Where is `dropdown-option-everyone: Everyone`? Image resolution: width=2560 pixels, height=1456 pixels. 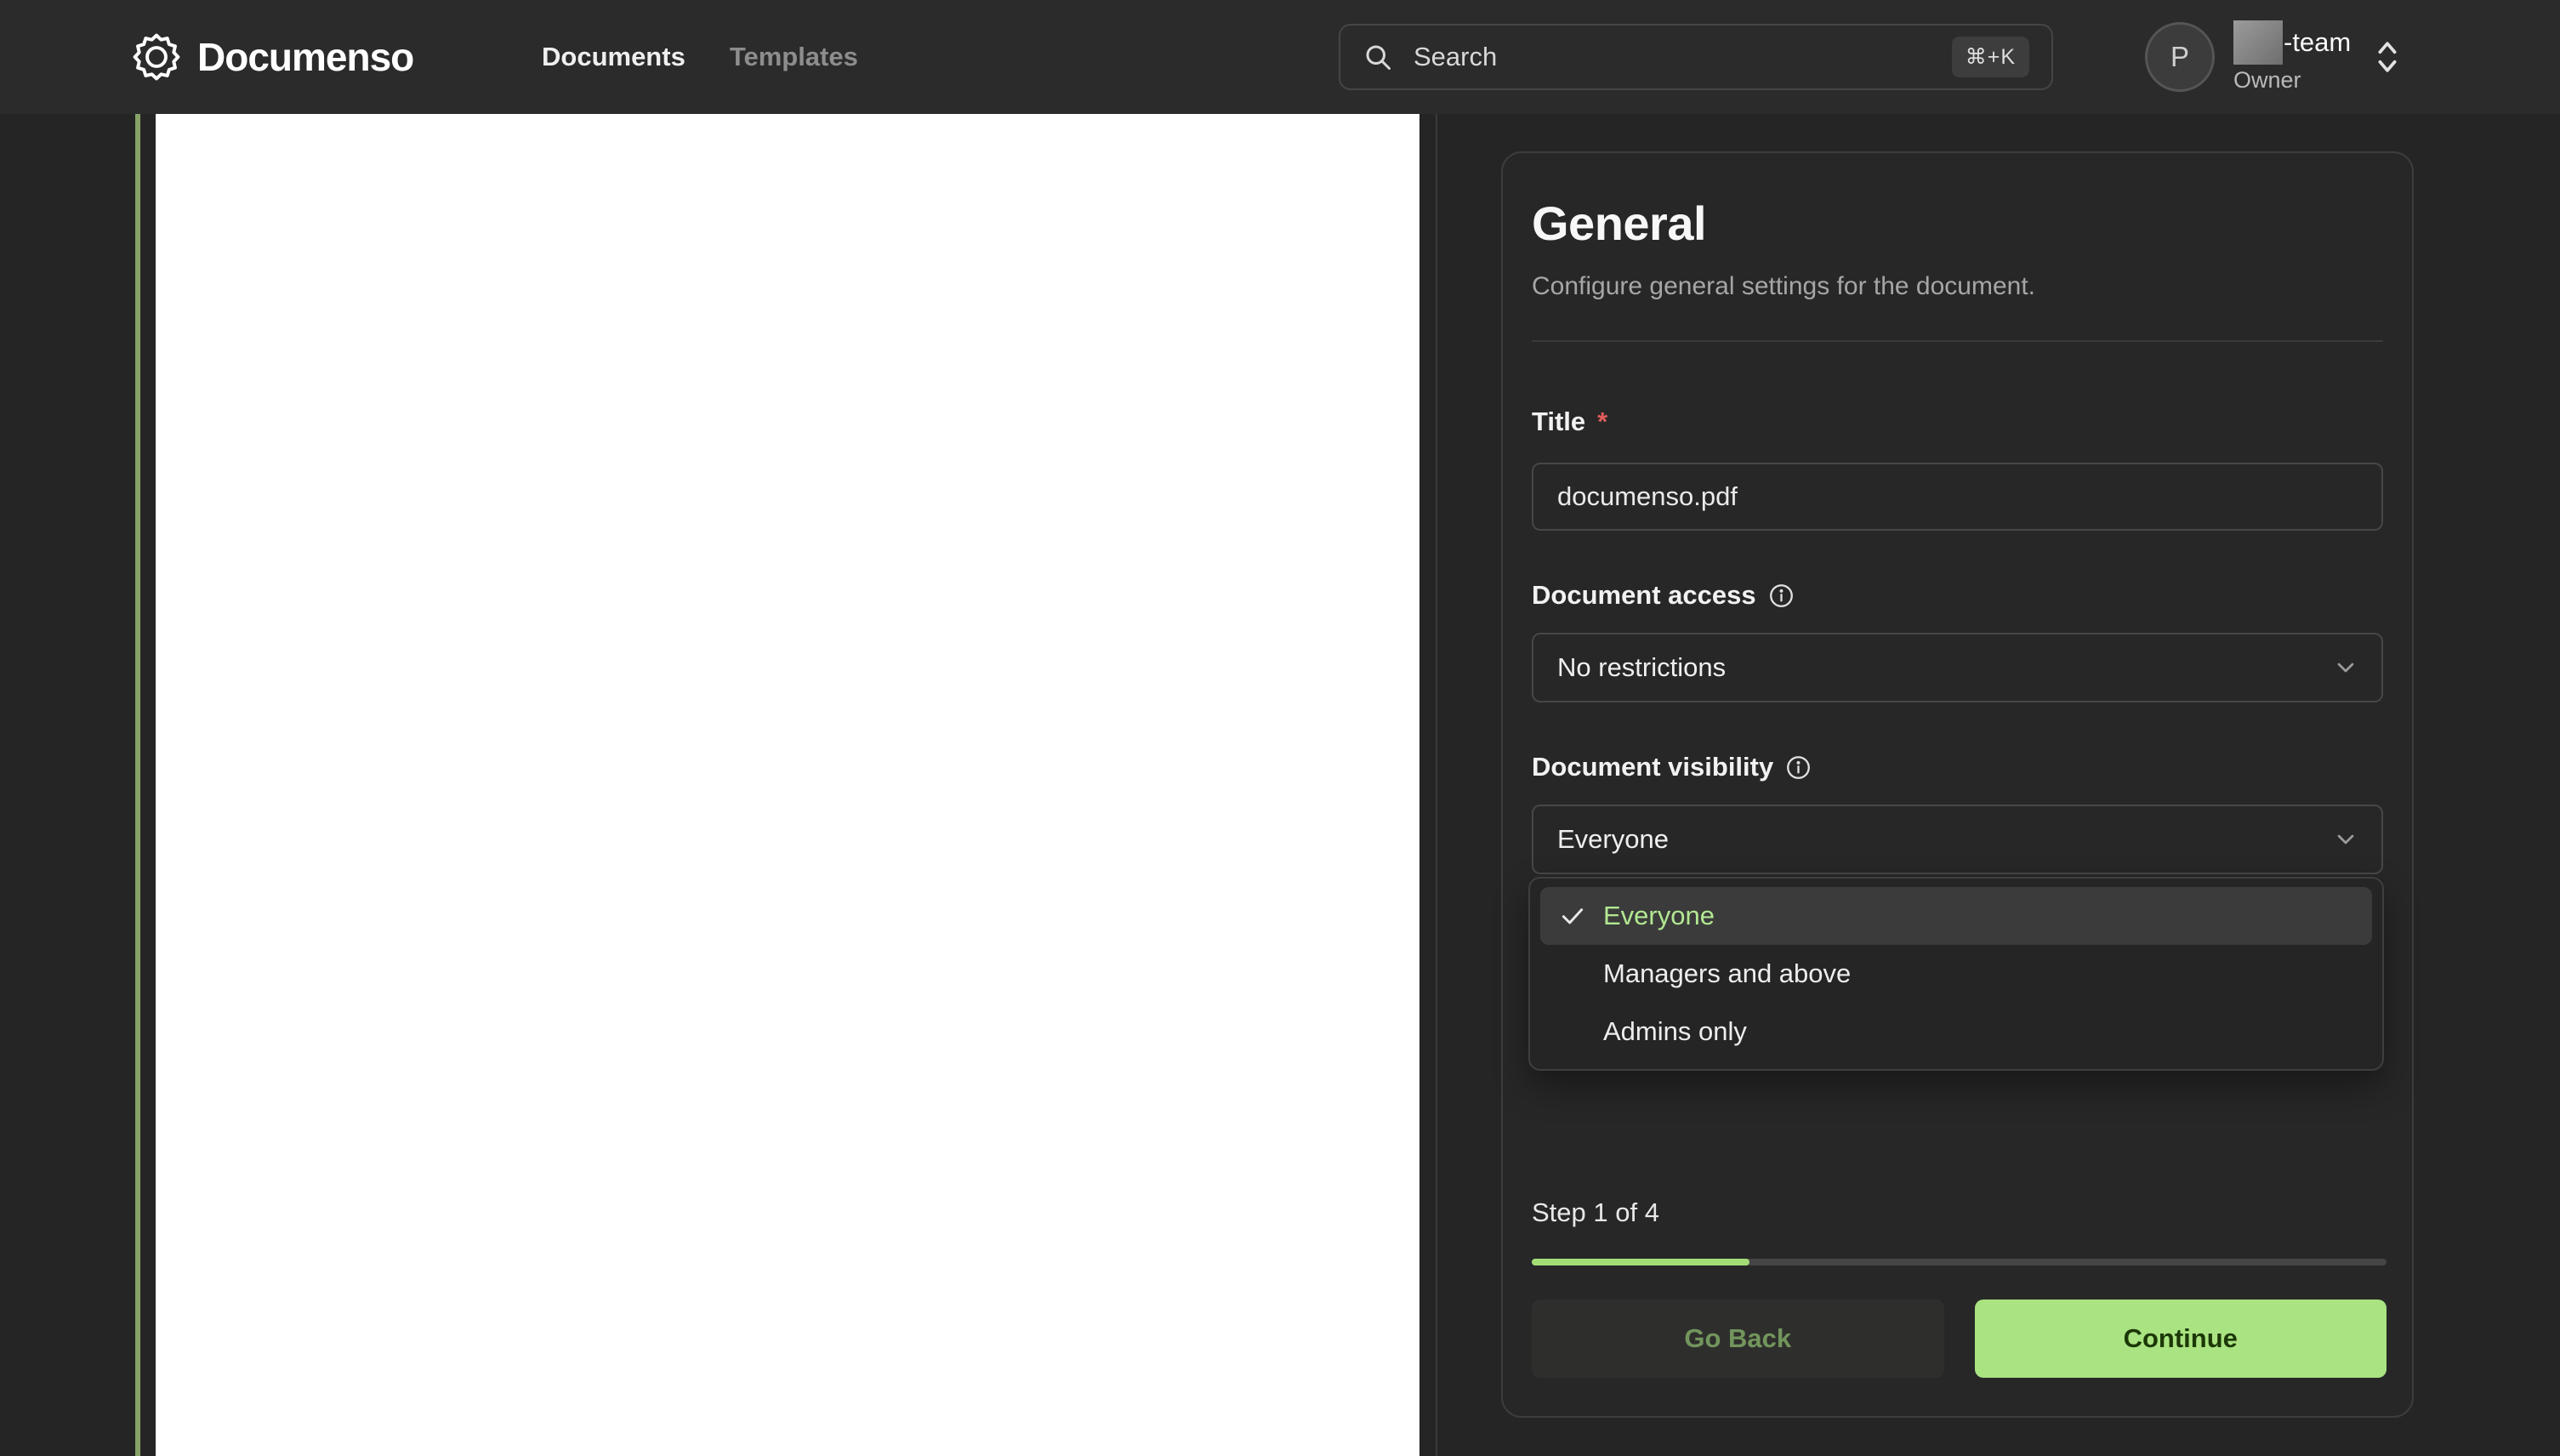
dropdown-option-everyone: Everyone is located at coordinates (1956, 916).